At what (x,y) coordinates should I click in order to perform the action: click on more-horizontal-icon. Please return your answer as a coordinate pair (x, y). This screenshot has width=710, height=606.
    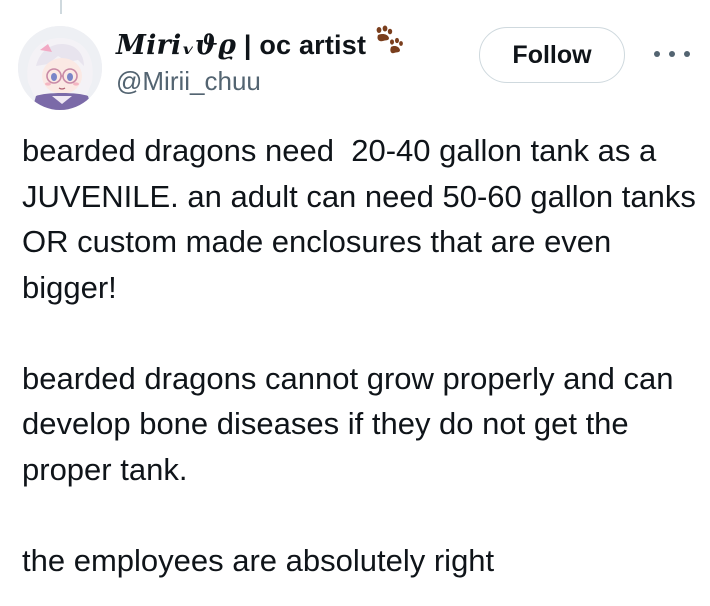
    Looking at the image, I should click on (672, 54).